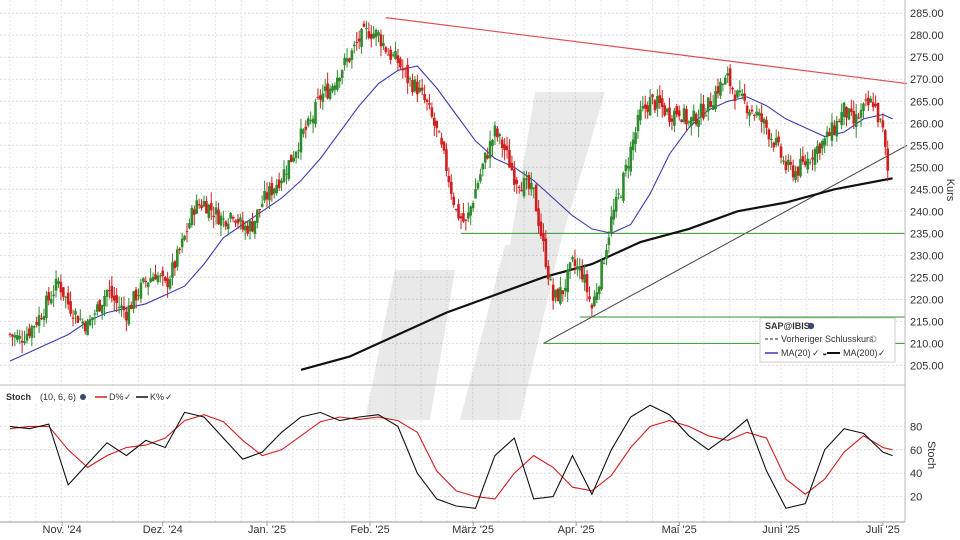  Describe the element at coordinates (950, 190) in the screenshot. I see `price-axis-title: Kurs` at that location.